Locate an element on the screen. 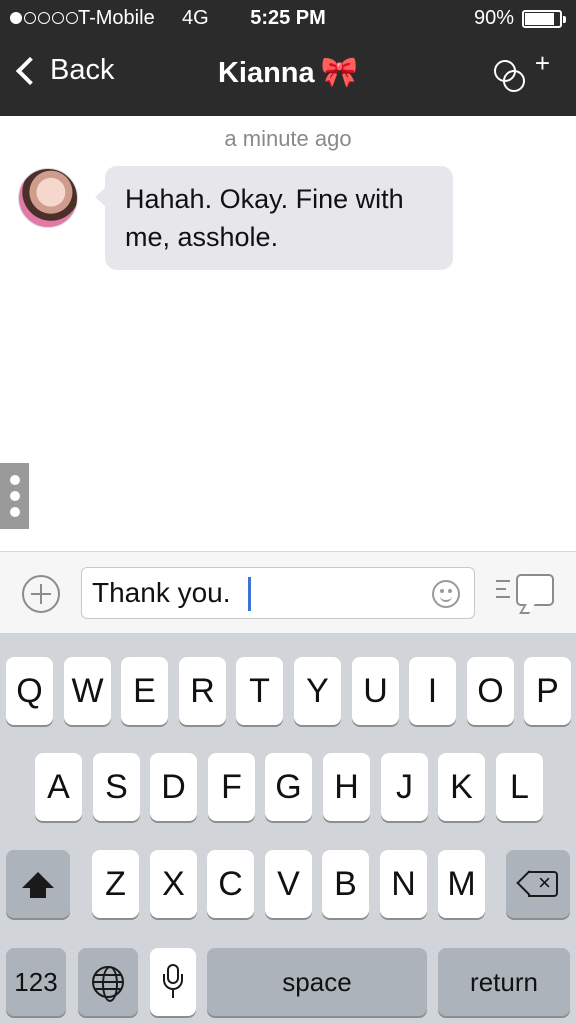  battery-percent: 90% is located at coordinates (493, 18).